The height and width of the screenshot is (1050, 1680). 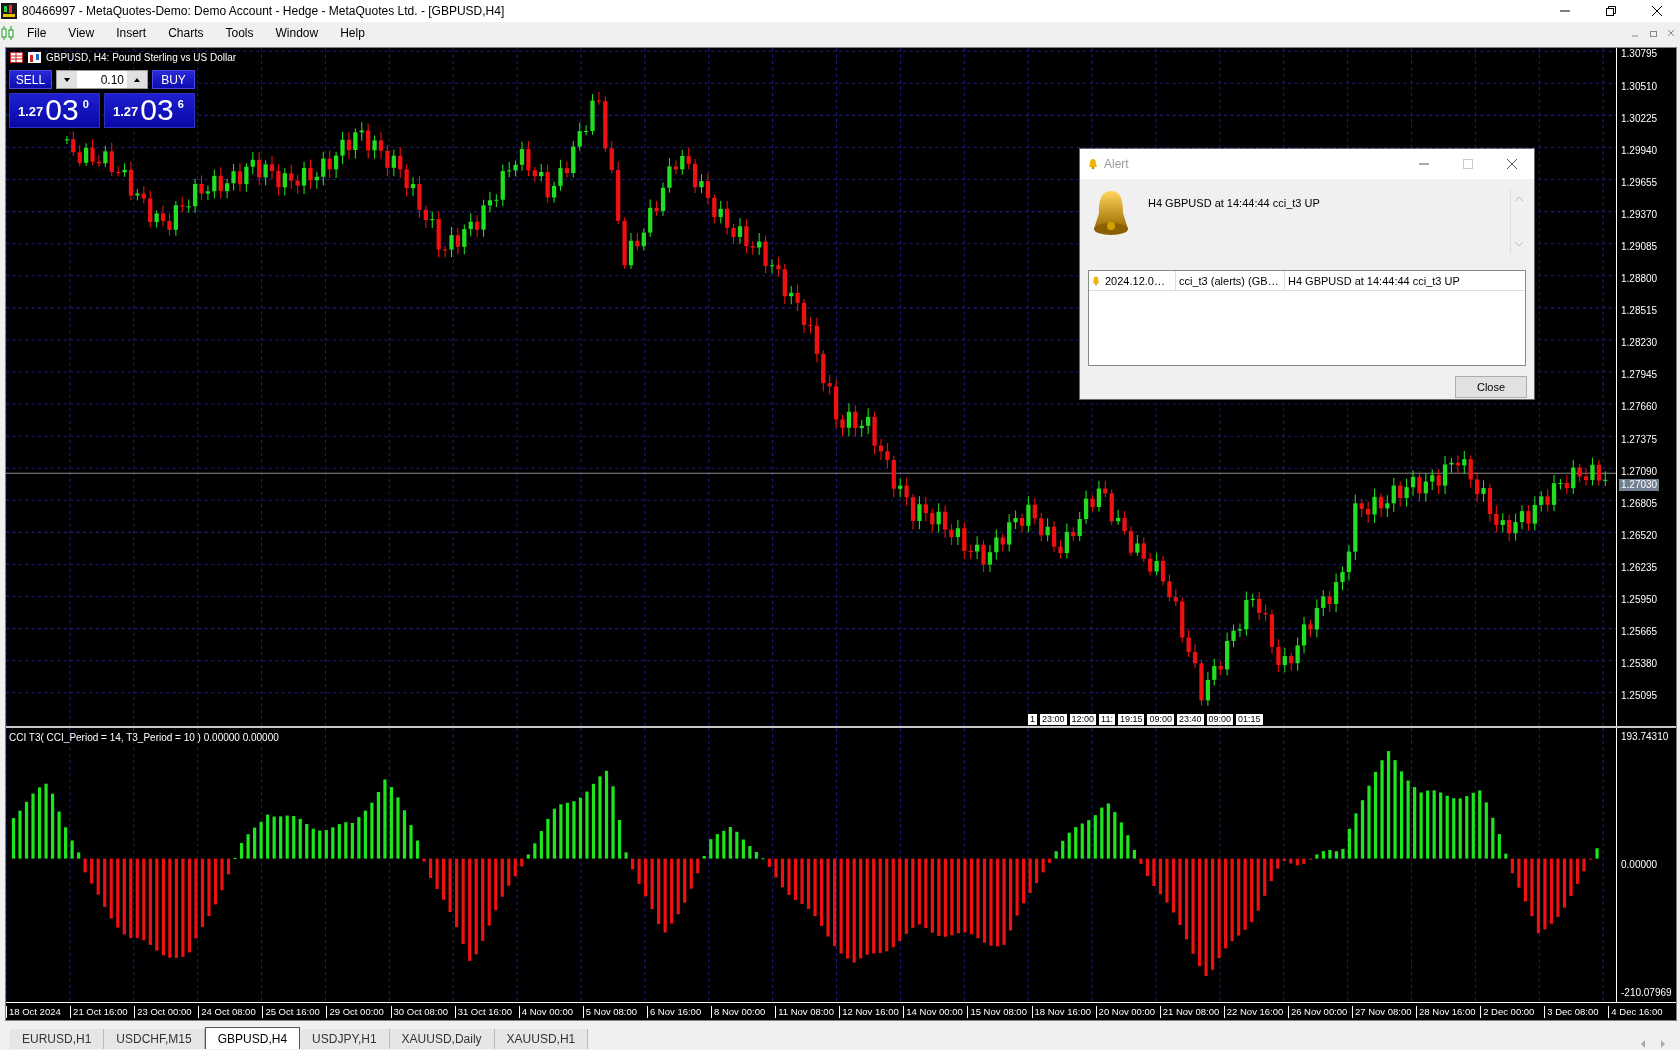 What do you see at coordinates (1640, 865) in the screenshot?
I see `indicator-axis-label: 0.00000` at bounding box center [1640, 865].